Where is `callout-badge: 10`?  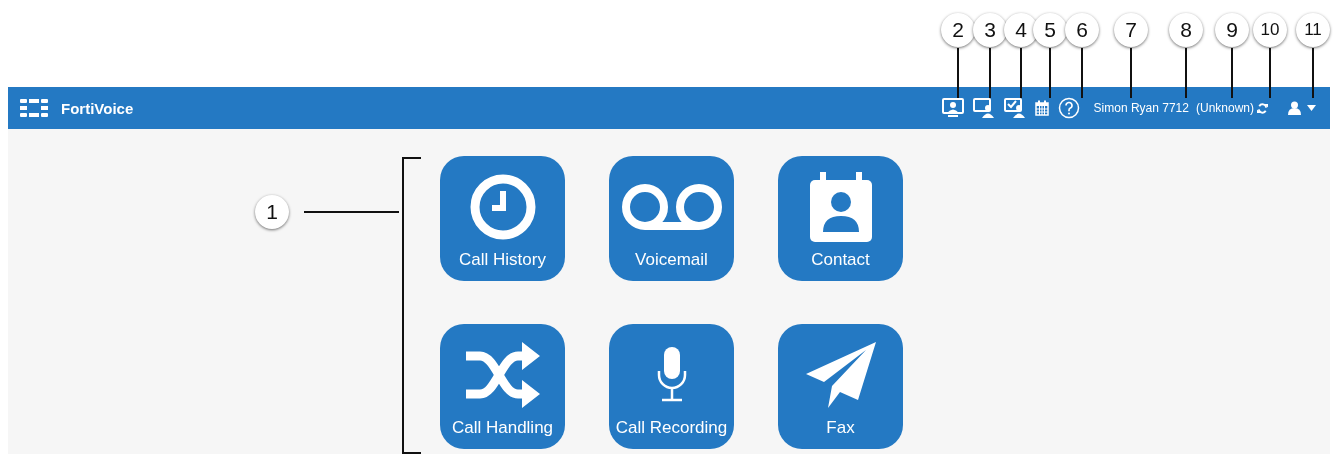
callout-badge: 10 is located at coordinates (1270, 30).